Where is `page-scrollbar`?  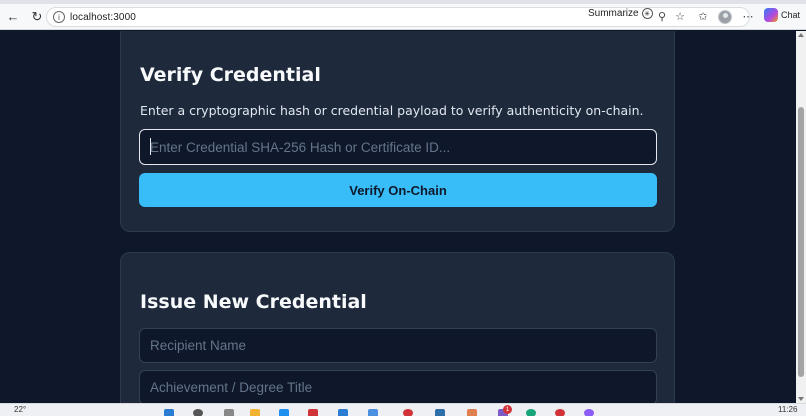 page-scrollbar is located at coordinates (801, 217).